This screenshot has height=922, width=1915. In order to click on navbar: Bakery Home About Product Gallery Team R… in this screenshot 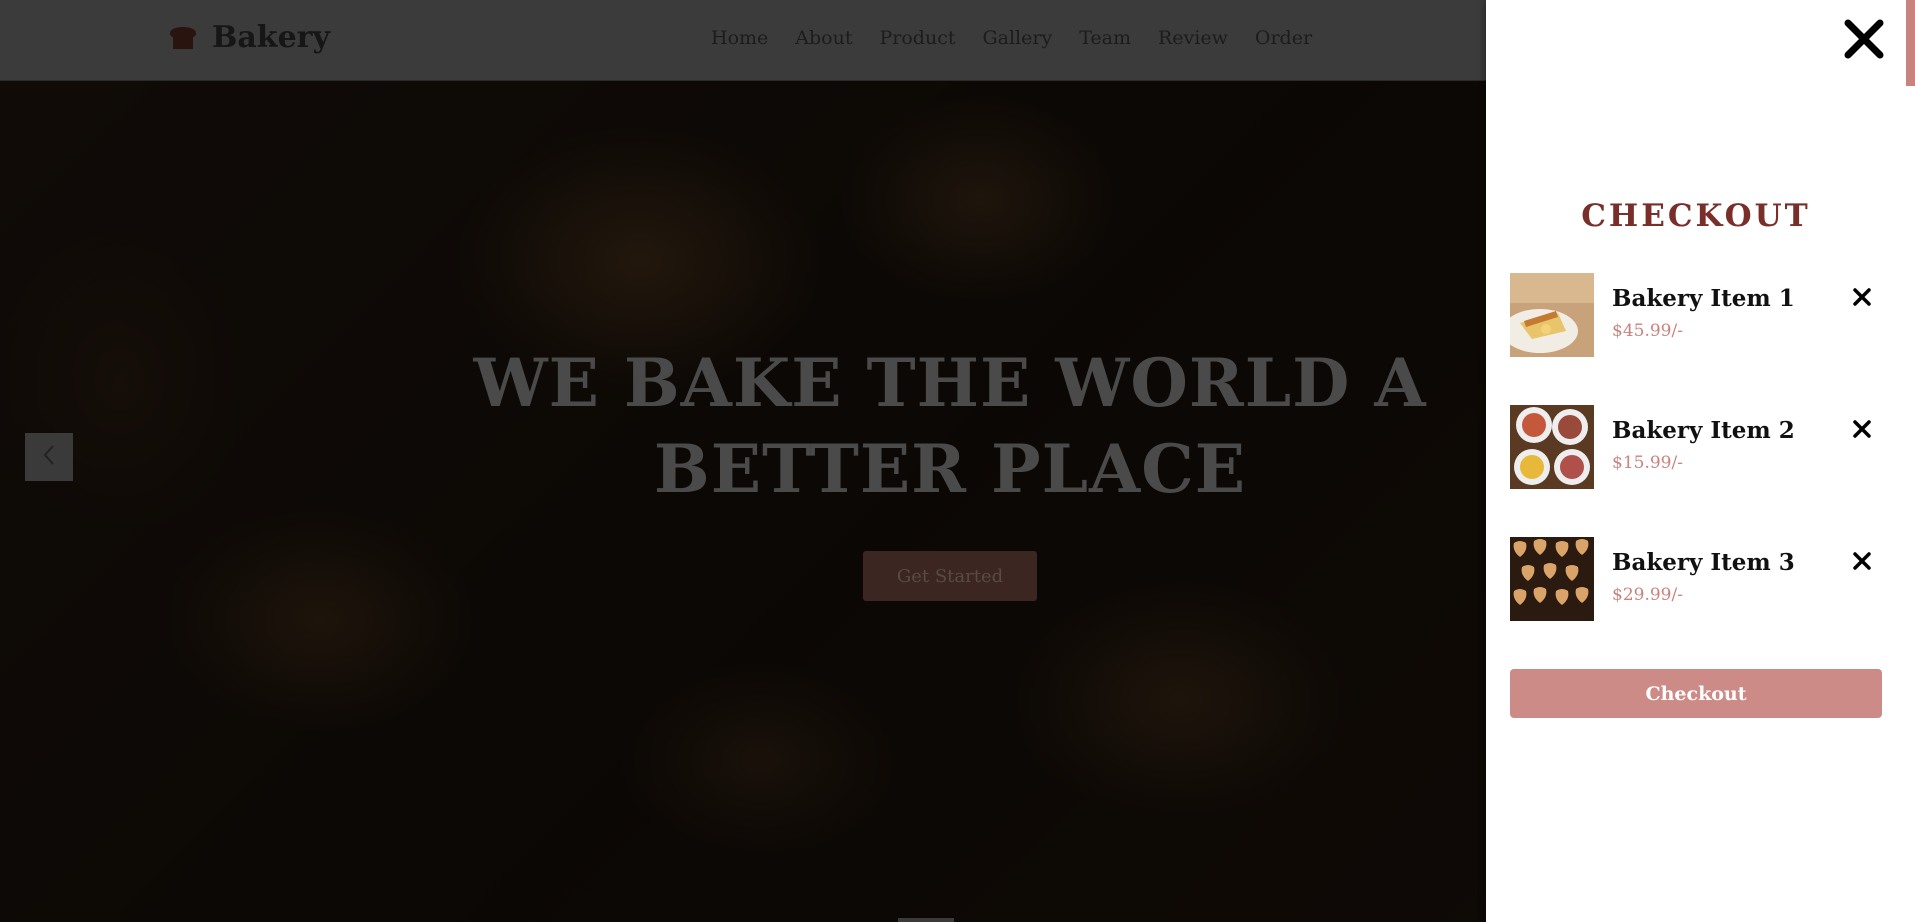, I will do `click(743, 40)`.